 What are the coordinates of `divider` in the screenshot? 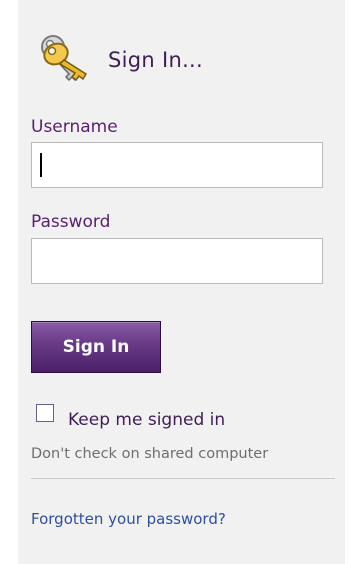 It's located at (183, 478).